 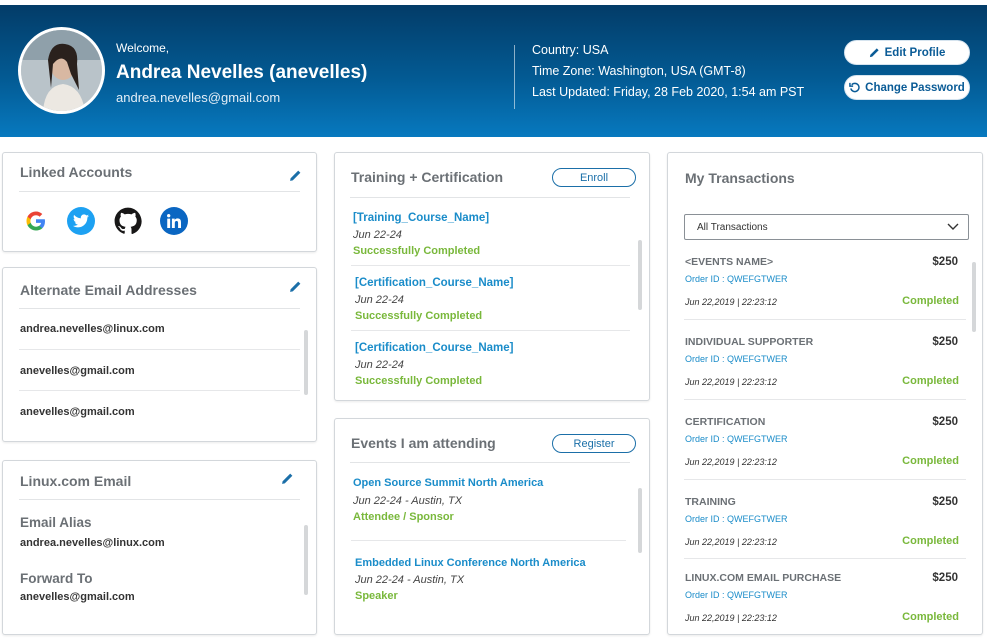 What do you see at coordinates (854, 87) in the screenshot?
I see `refresh-icon` at bounding box center [854, 87].